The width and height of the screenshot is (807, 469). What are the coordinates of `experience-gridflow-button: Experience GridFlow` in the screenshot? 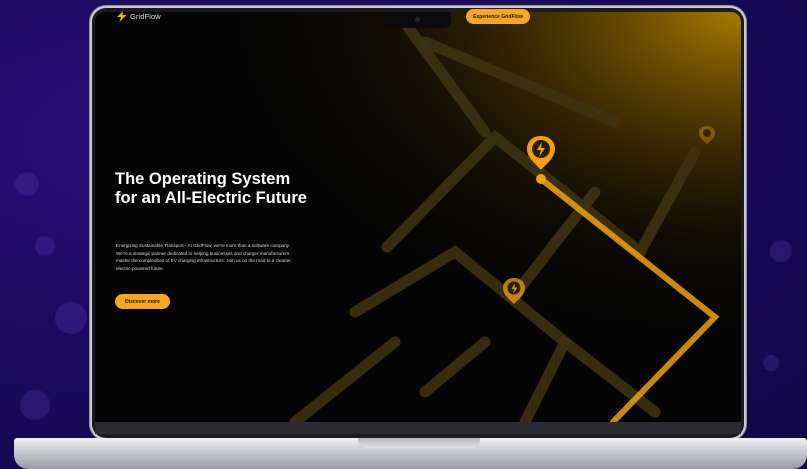 It's located at (498, 16).